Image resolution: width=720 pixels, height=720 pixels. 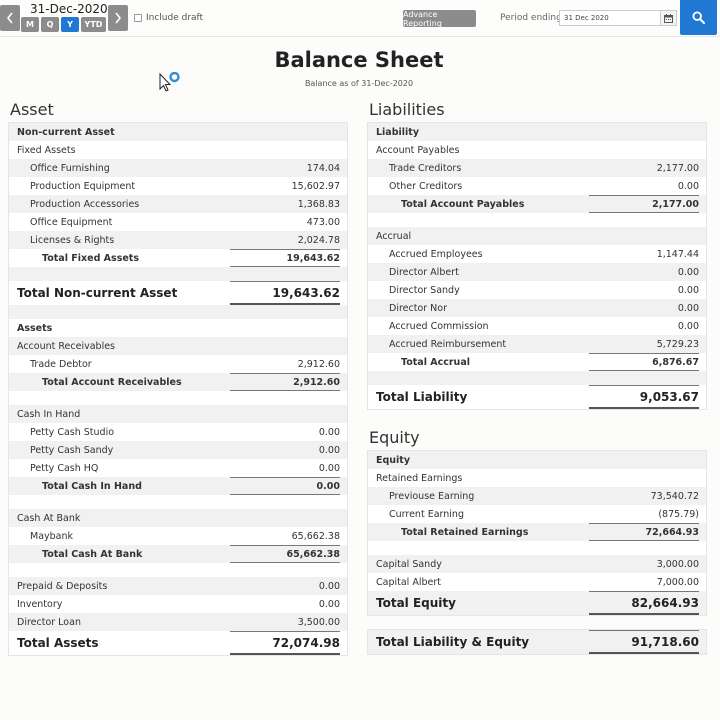 I want to click on grand-total-row: Total Liability & Equity 91,718.60, so click(x=537, y=642).